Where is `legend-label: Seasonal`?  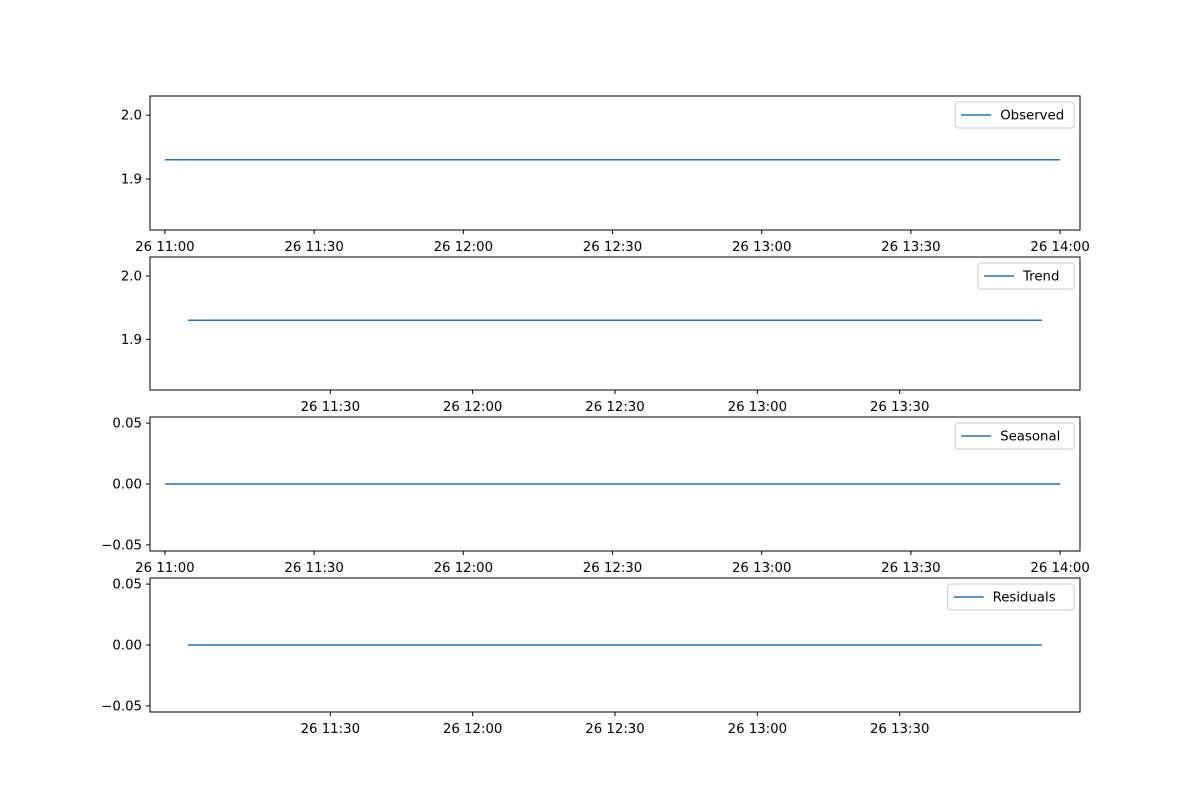 legend-label: Seasonal is located at coordinates (1030, 437).